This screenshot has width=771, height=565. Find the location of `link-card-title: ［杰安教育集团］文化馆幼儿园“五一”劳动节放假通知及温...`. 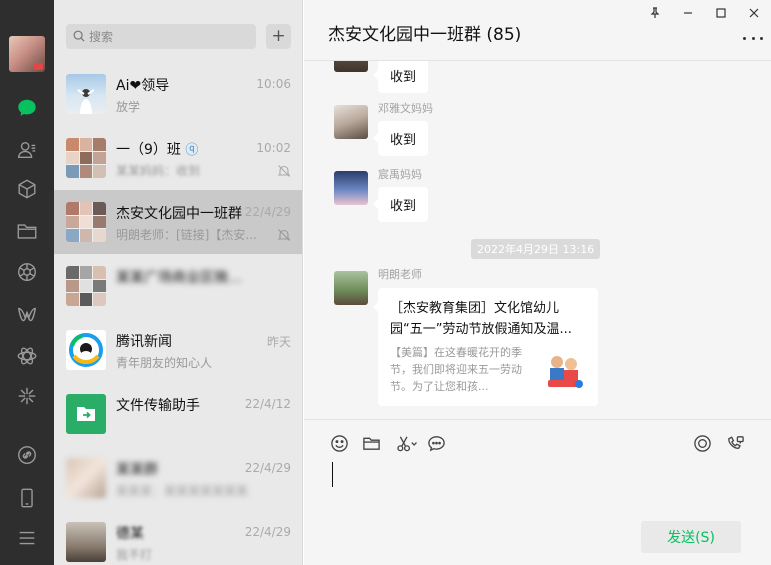

link-card-title: ［杰安教育集团］文化馆幼儿园“五一”劳动节放假通知及温... is located at coordinates (481, 319).